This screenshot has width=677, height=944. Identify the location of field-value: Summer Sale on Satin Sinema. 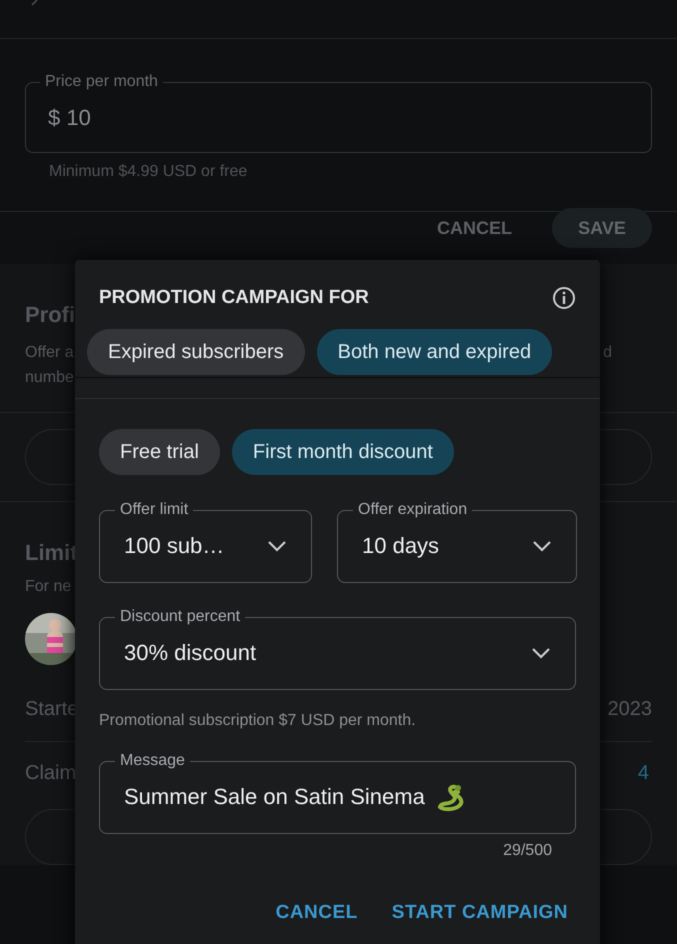
(274, 797).